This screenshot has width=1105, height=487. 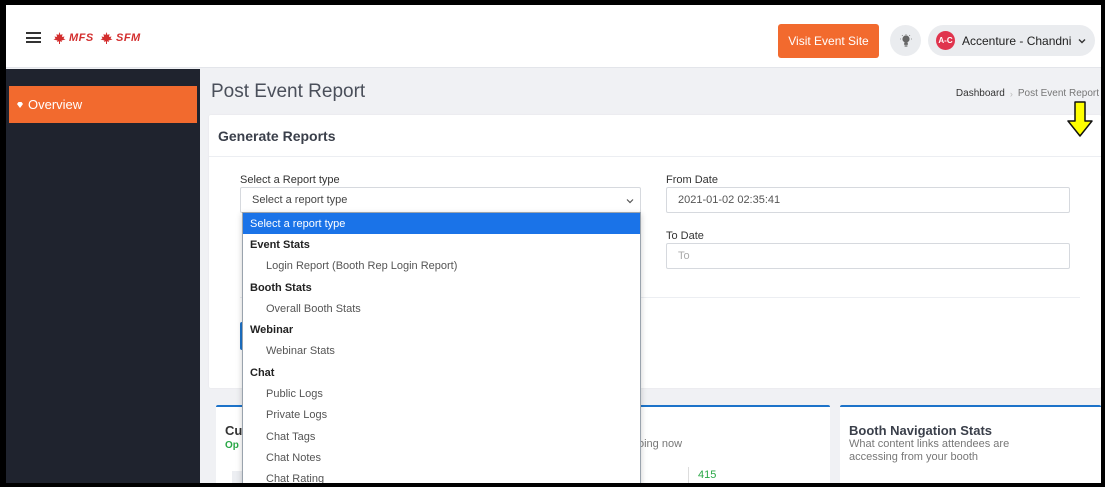 I want to click on dropdown-option: Overall Booth Stats, so click(x=441, y=308).